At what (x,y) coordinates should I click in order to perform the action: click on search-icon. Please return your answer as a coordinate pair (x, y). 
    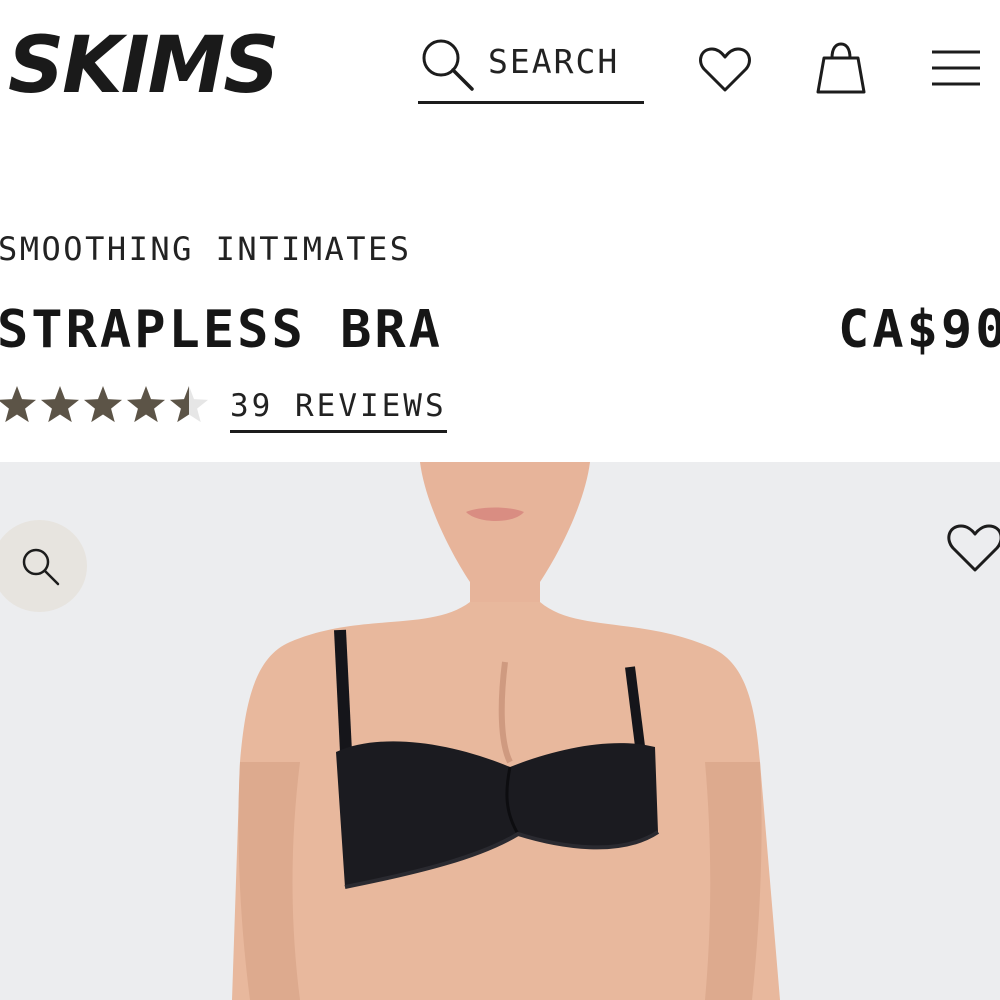
    Looking at the image, I should click on (448, 65).